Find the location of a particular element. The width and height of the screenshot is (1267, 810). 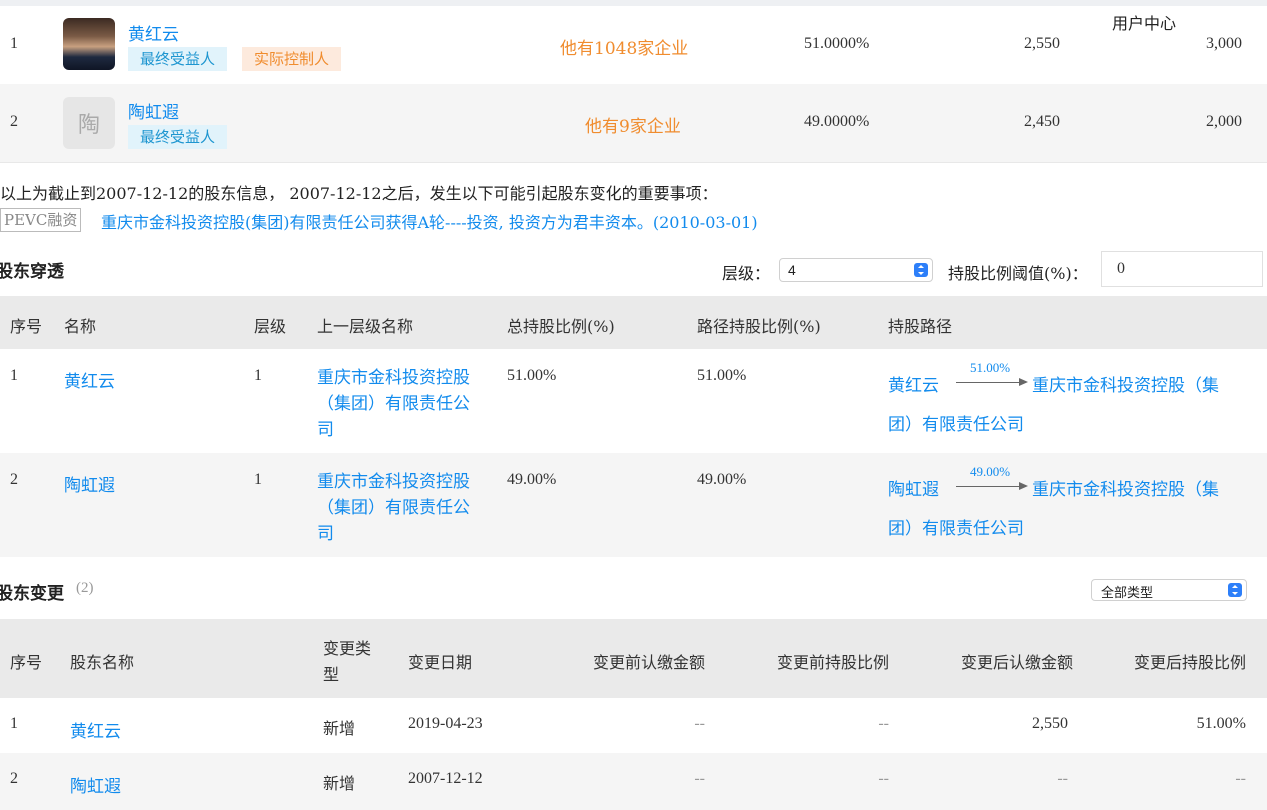

avatar: 陶 is located at coordinates (89, 123).